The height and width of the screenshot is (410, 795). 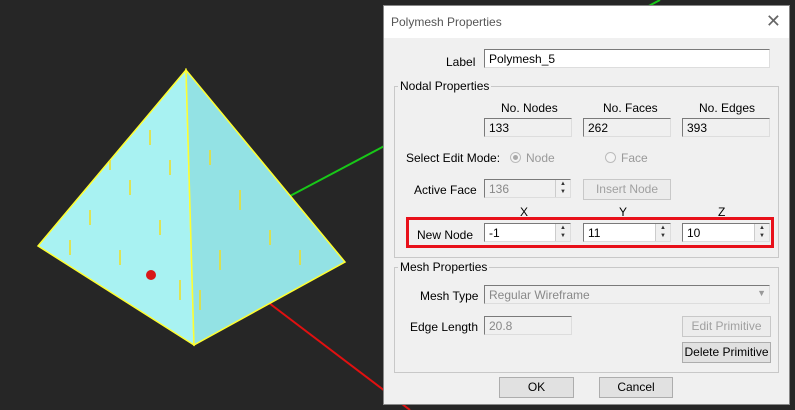 I want to click on title-bar: Polymesh Properties ✕, so click(x=586, y=22).